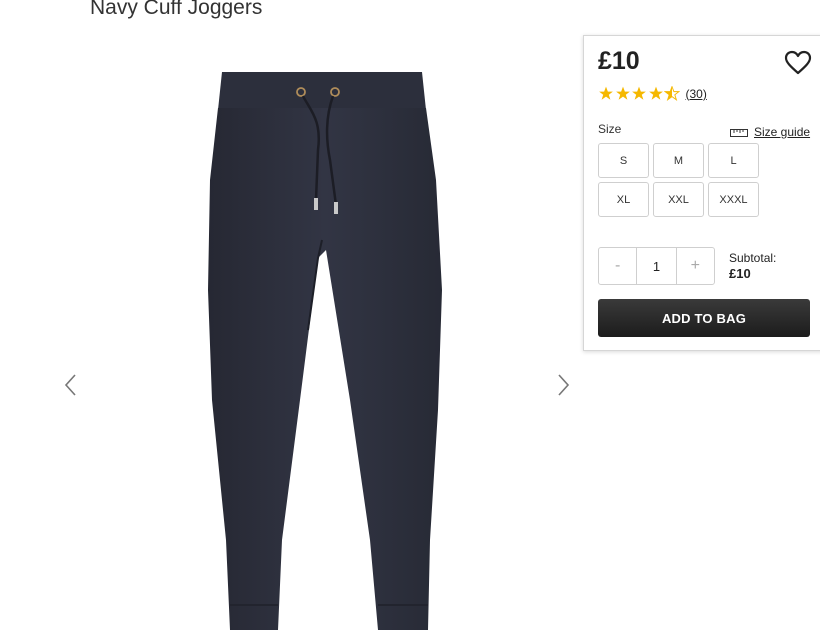 This screenshot has width=820, height=630. Describe the element at coordinates (619, 61) in the screenshot. I see `product-price: £10` at that location.